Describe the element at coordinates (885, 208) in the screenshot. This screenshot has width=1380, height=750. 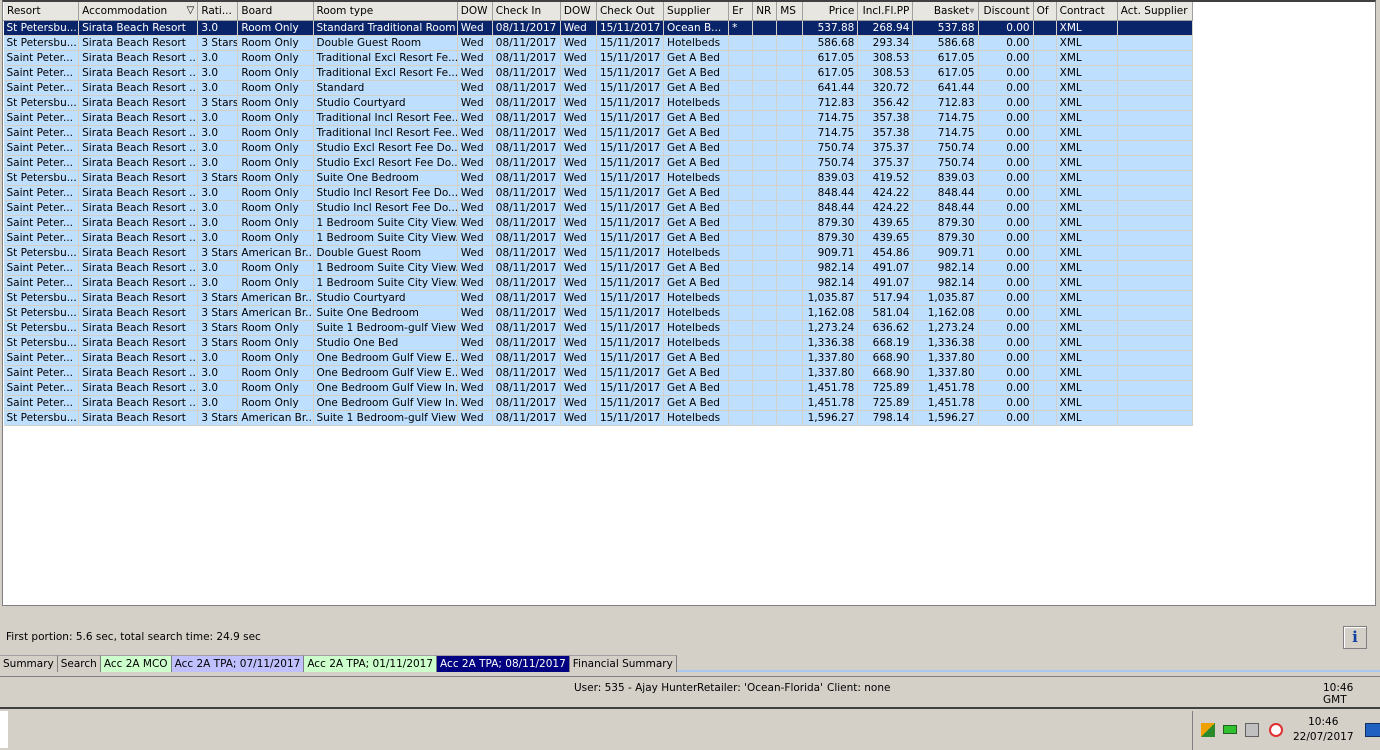
I see `table-cell: 424.22` at that location.